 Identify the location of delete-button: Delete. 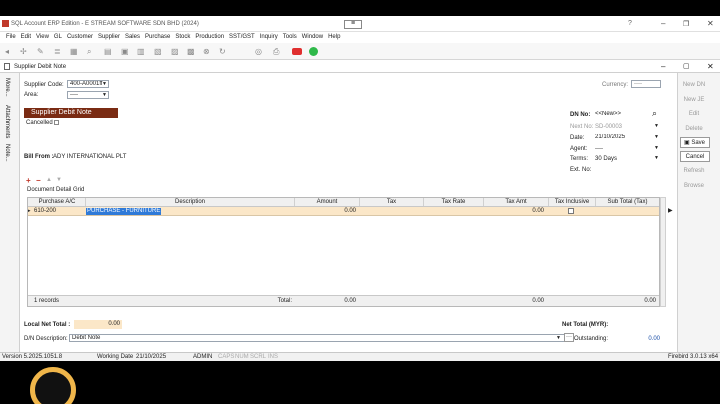
(694, 129).